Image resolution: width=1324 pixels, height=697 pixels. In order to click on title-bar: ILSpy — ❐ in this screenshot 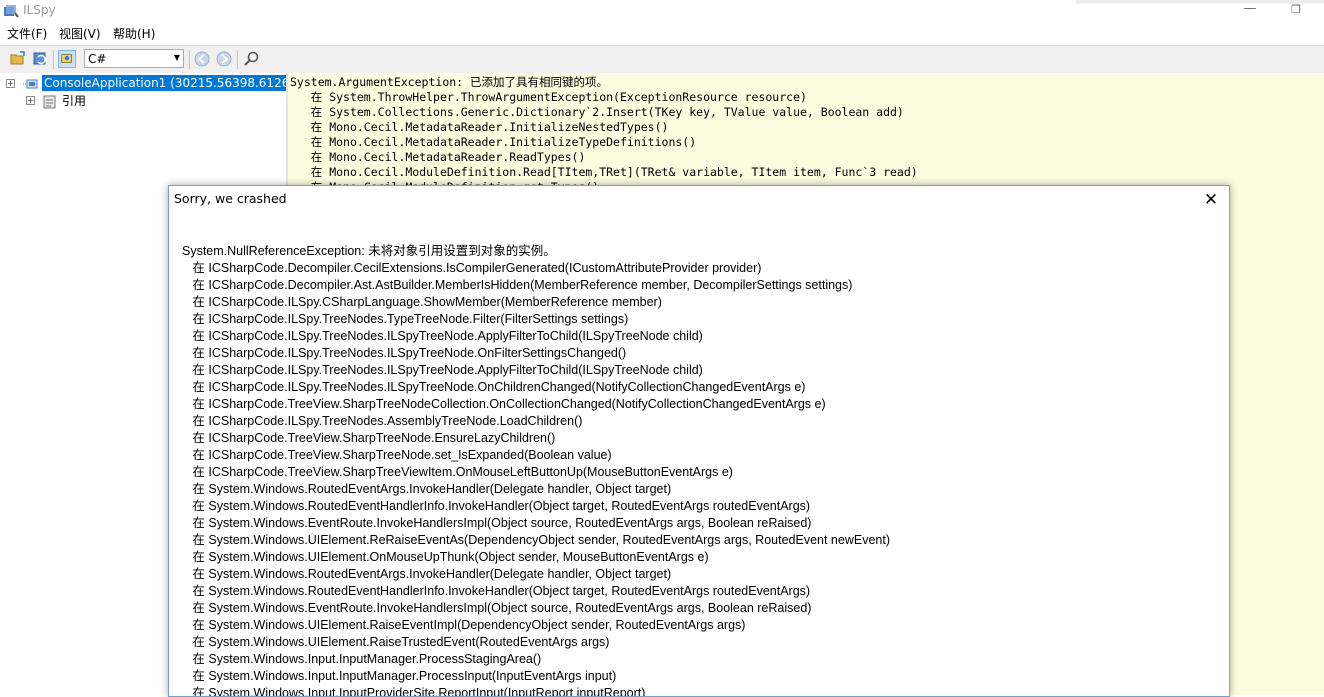, I will do `click(662, 11)`.